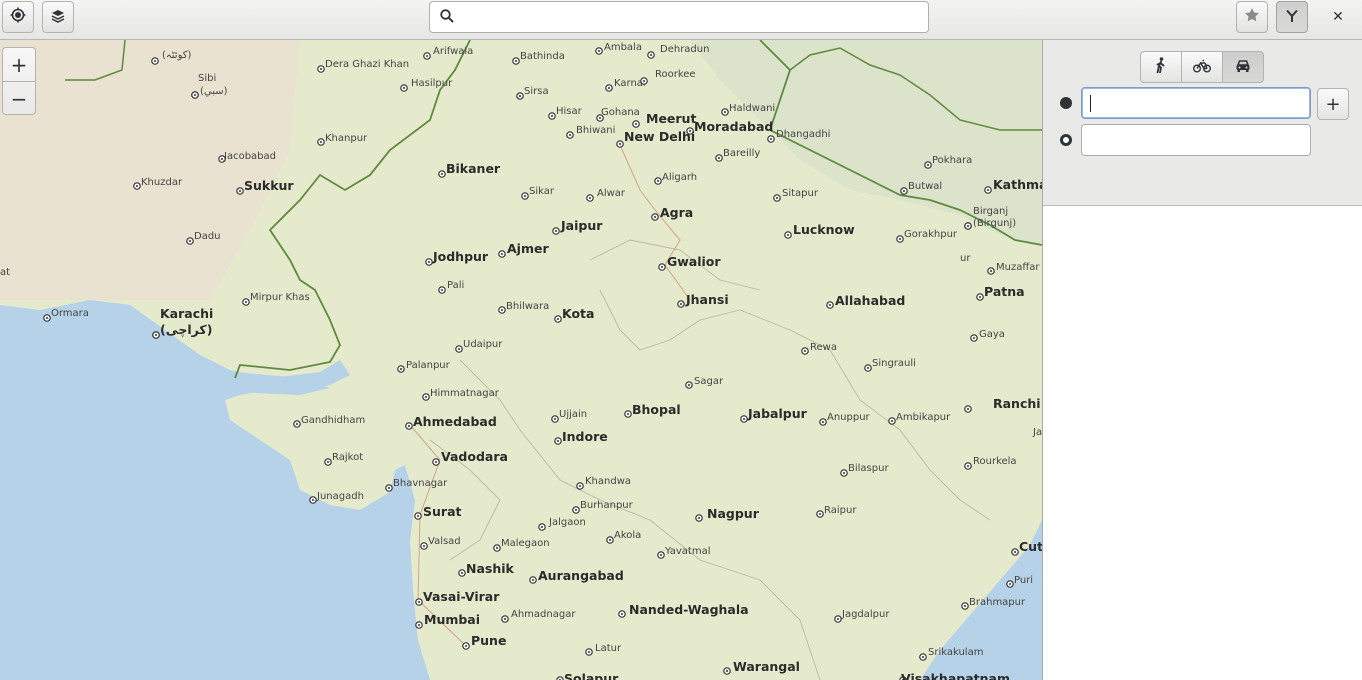 The image size is (1362, 680). Describe the element at coordinates (707, 299) in the screenshot. I see `city-label: Jhansi` at that location.